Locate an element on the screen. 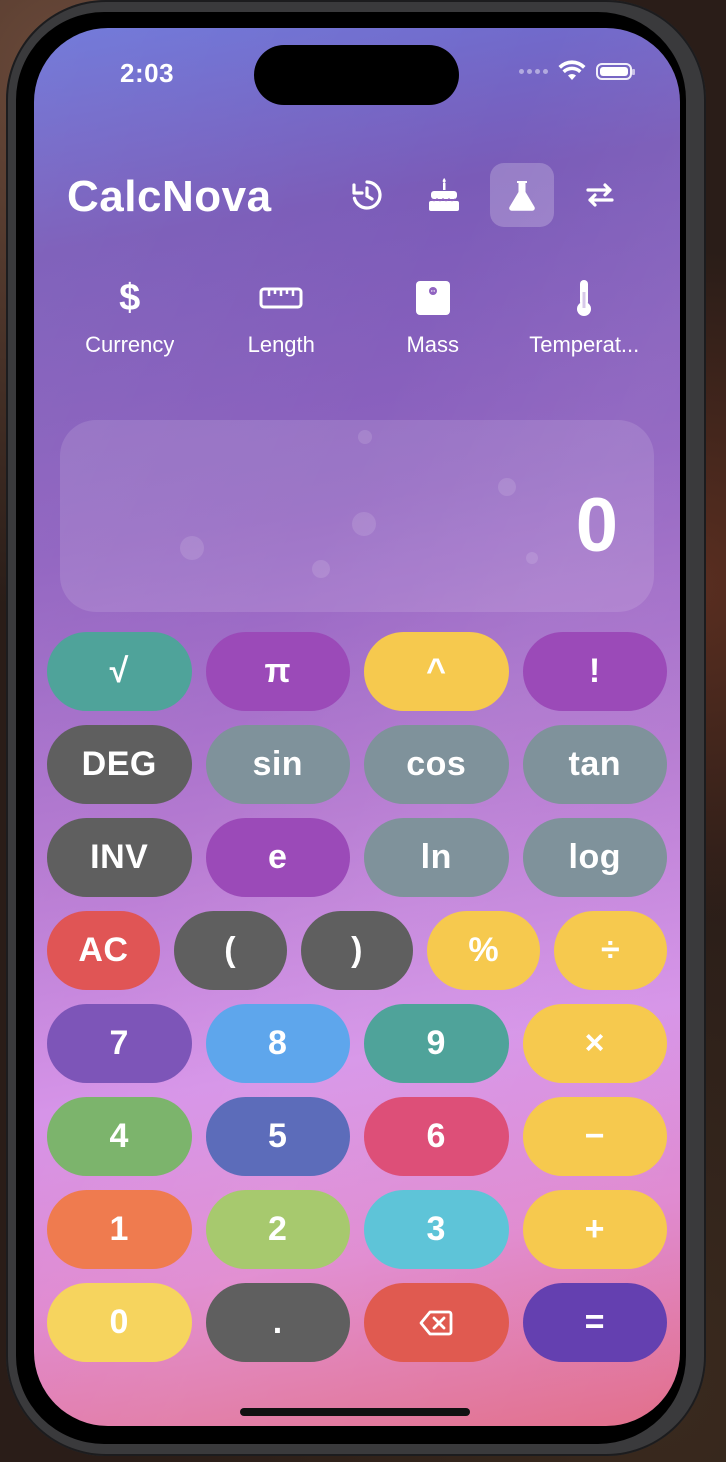 The image size is (726, 1462). converter-label: Length is located at coordinates (281, 344).